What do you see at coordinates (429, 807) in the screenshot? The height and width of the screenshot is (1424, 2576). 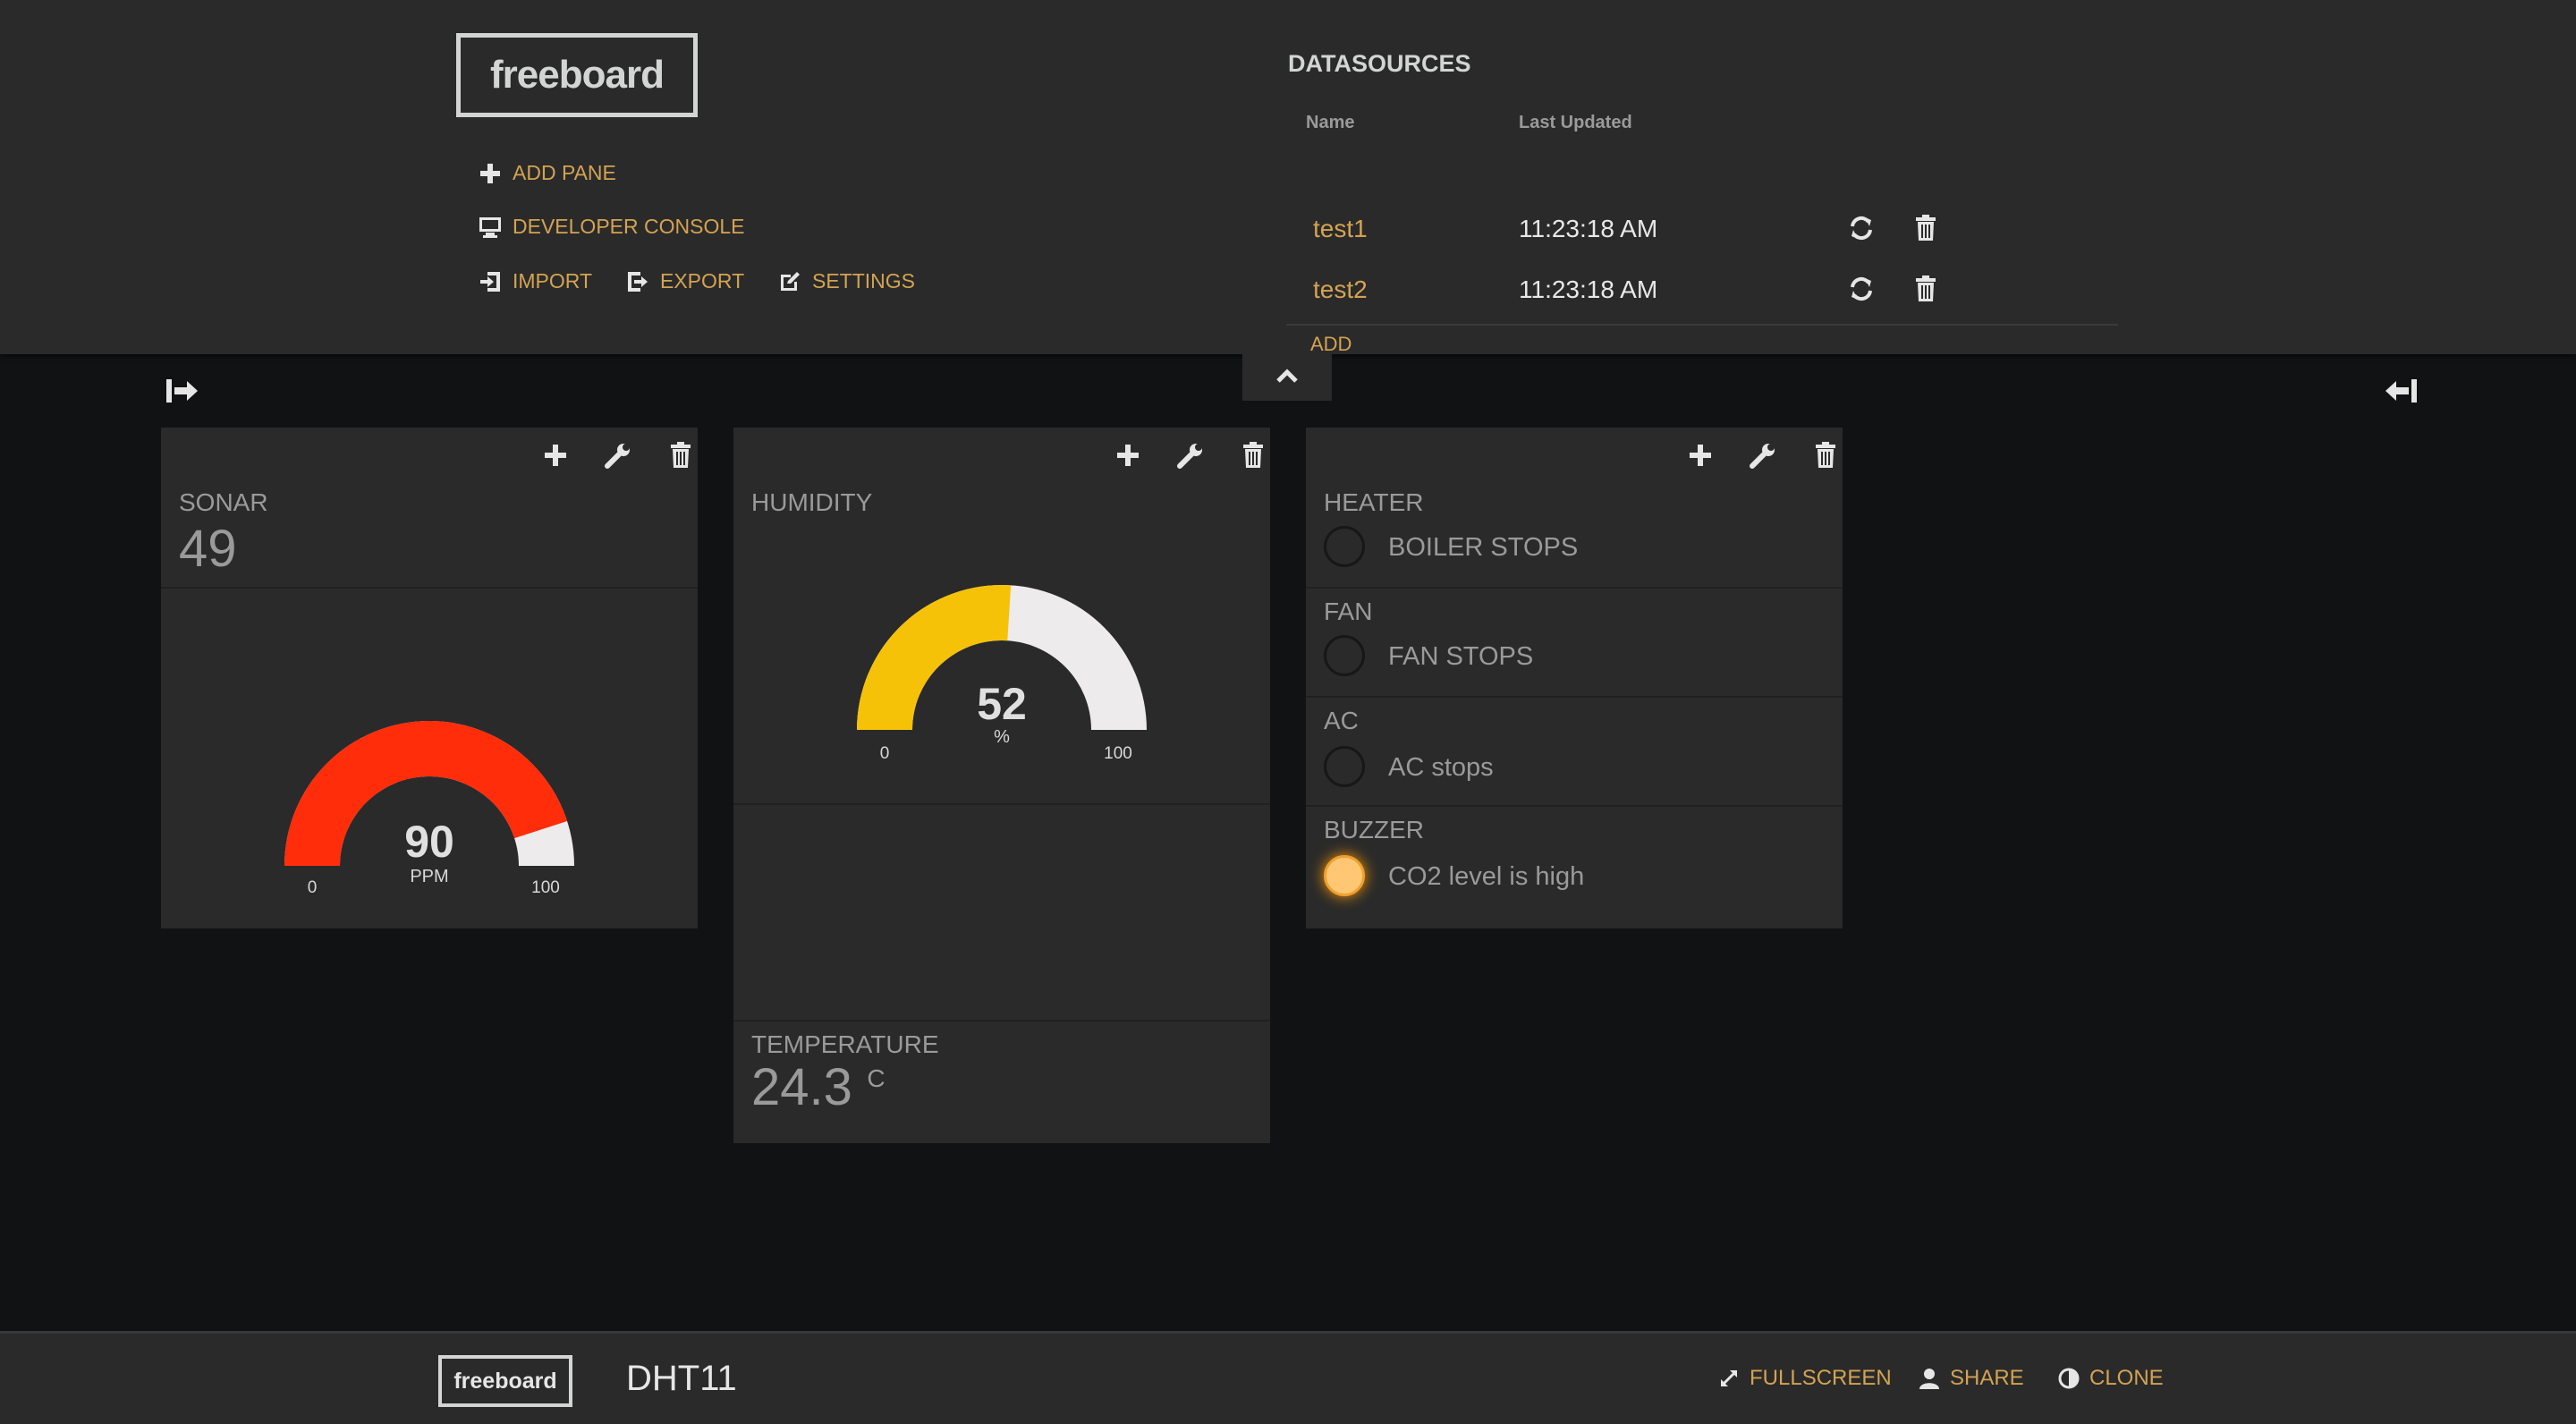 I see `ppm-gauge: 90 PPM 0 100` at bounding box center [429, 807].